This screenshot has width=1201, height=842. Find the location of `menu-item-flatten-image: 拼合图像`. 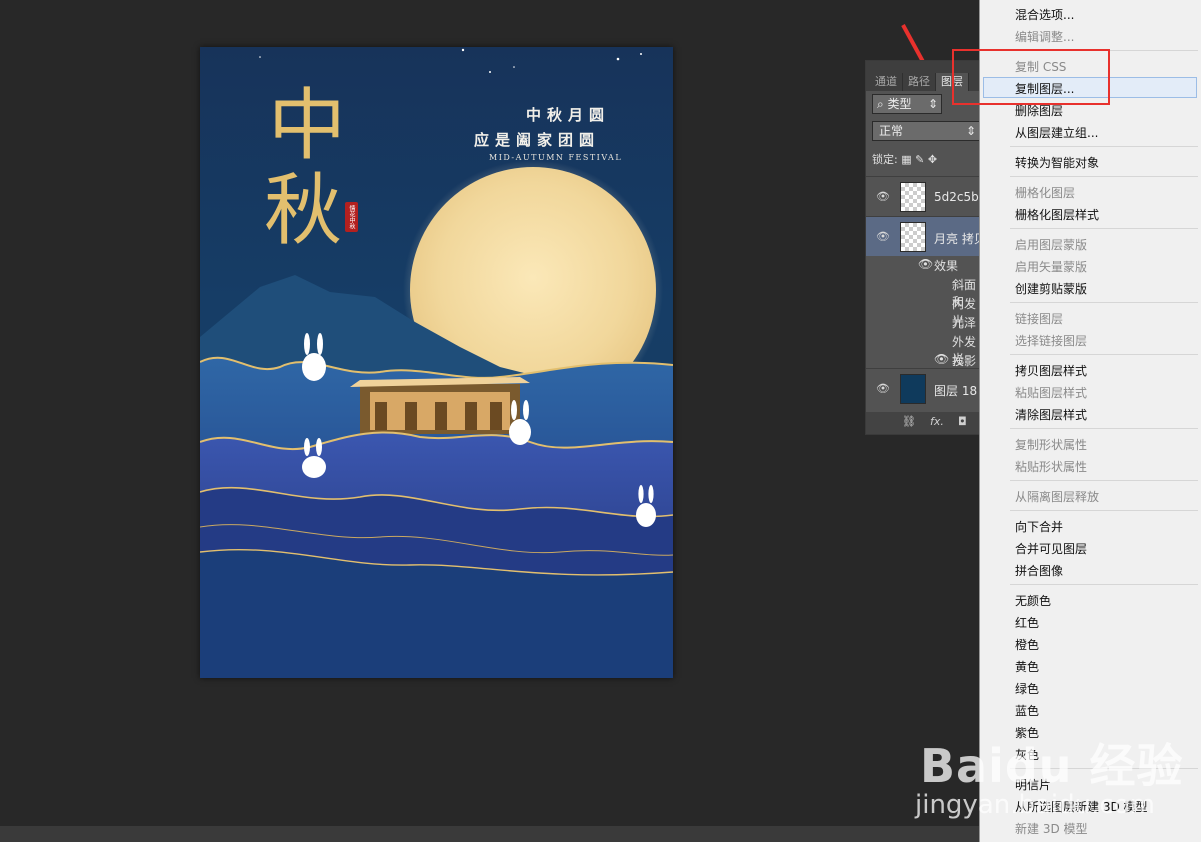

menu-item-flatten-image: 拼合图像 is located at coordinates (1039, 570).